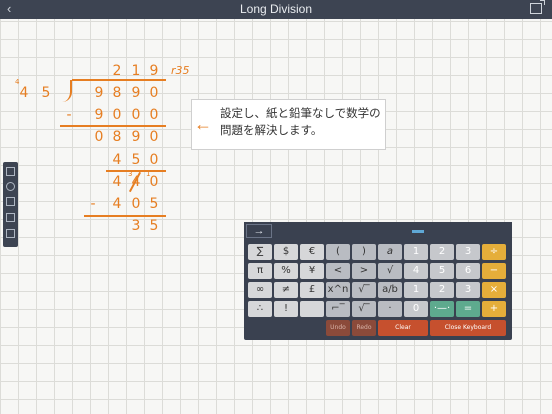 The height and width of the screenshot is (414, 552). Describe the element at coordinates (66, 91) in the screenshot. I see `division-bracket` at that location.